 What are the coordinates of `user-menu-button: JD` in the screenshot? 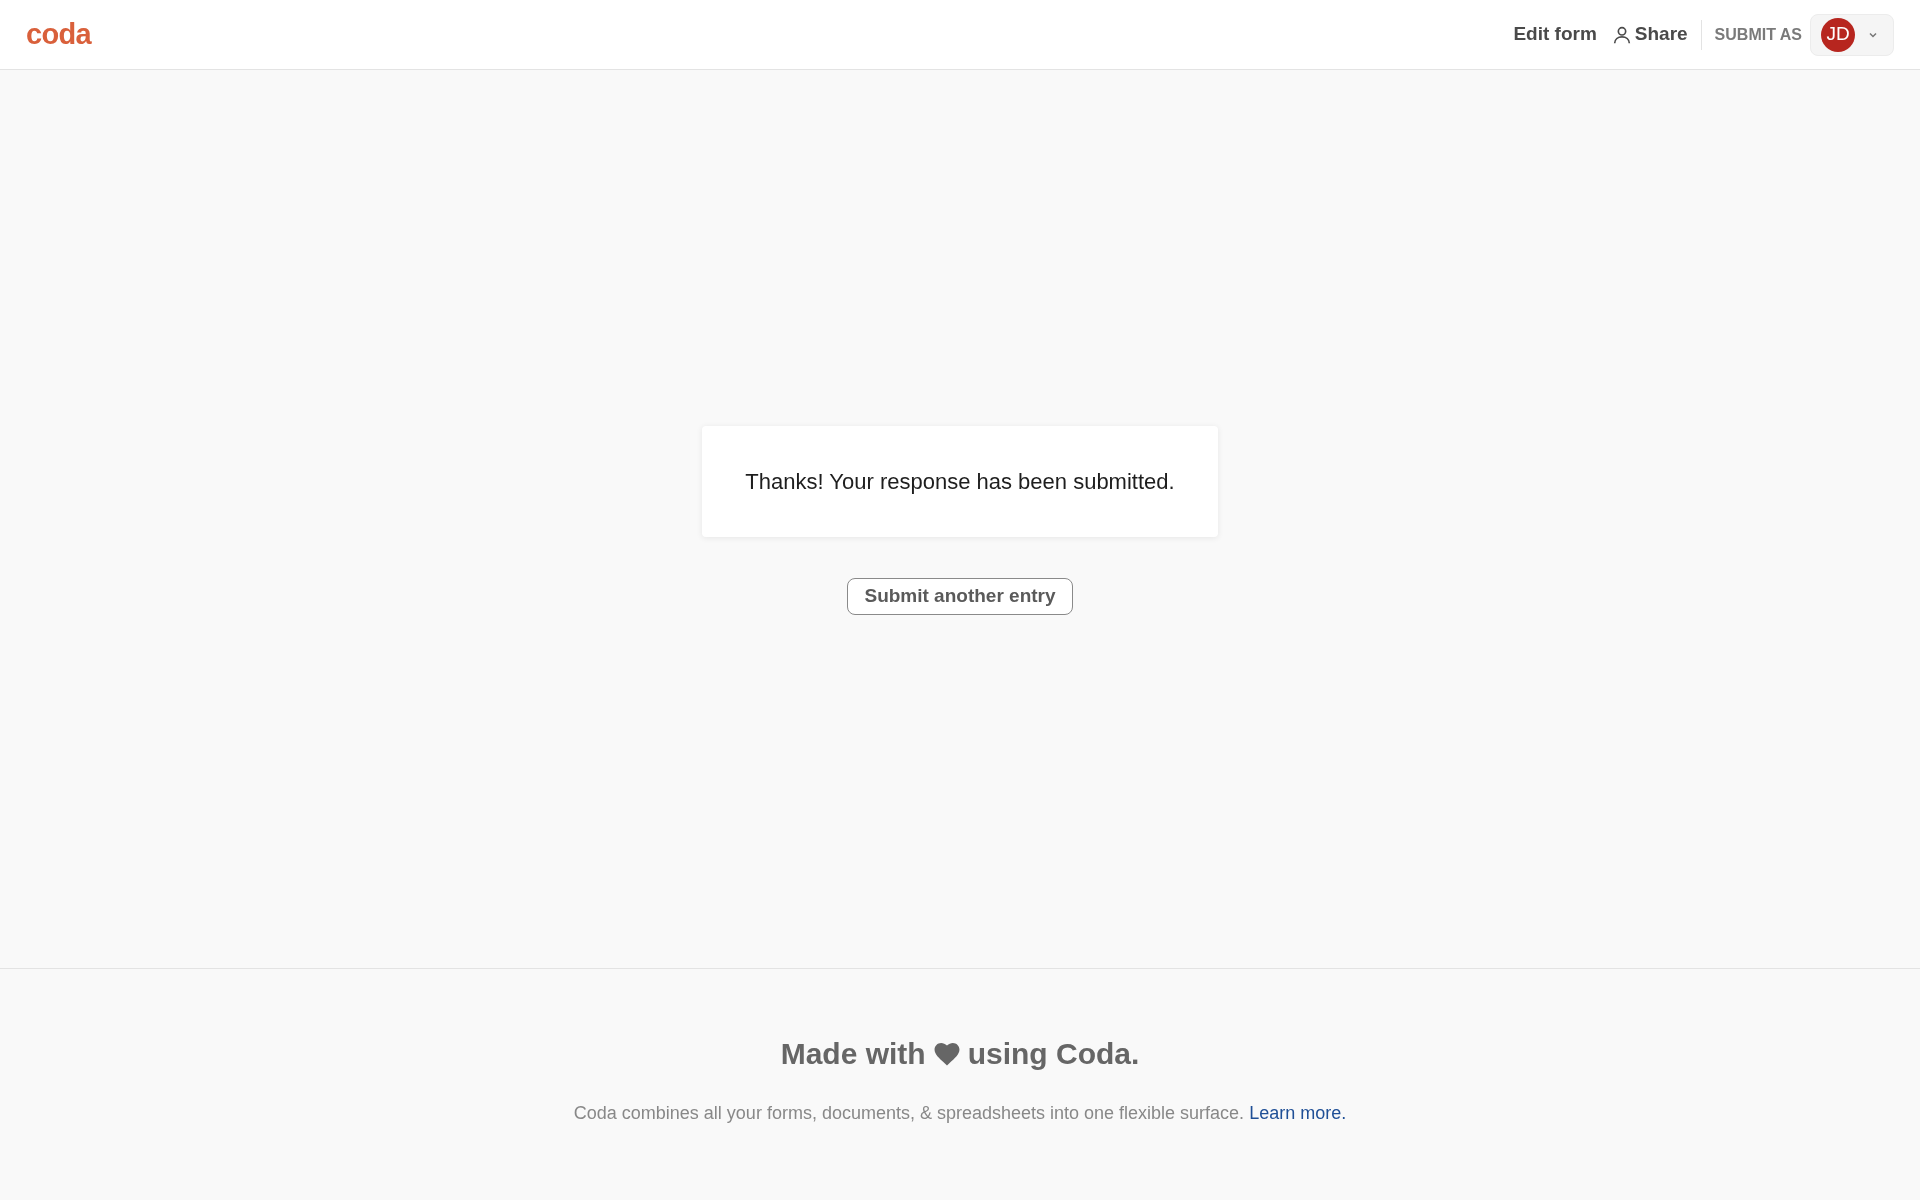 It's located at (1852, 34).